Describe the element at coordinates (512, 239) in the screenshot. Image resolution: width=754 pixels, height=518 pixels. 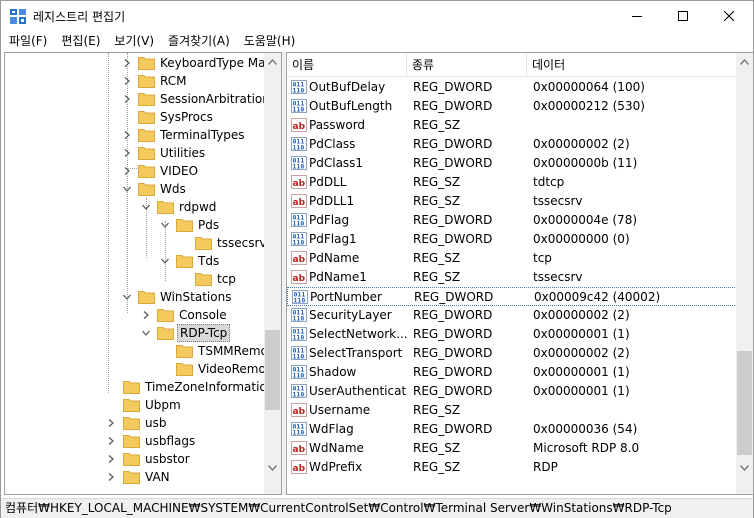
I see `value-row: 011 110 PdFlag1 REG_DWORD 0x00000000 (0)` at that location.